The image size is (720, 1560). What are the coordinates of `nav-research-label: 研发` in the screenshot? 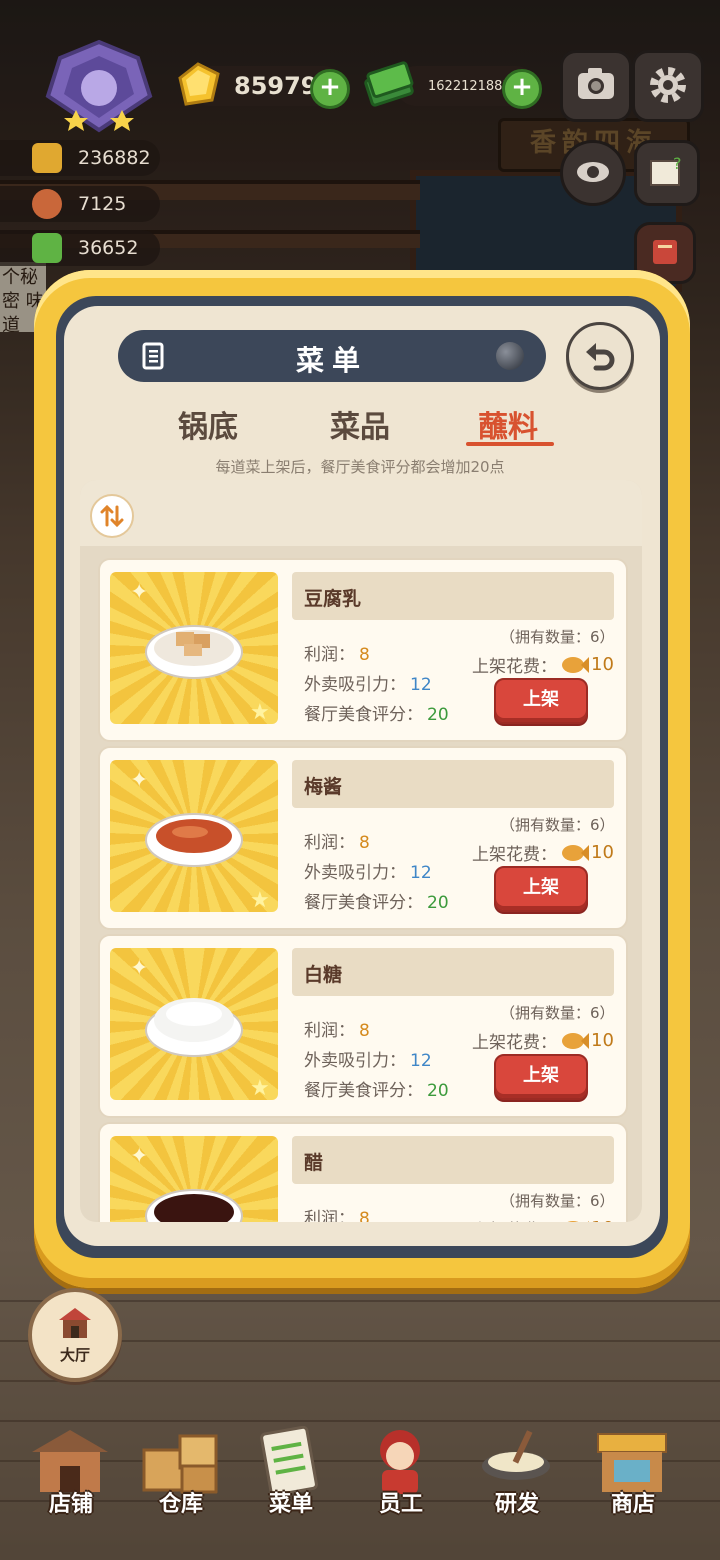 It's located at (516, 1504).